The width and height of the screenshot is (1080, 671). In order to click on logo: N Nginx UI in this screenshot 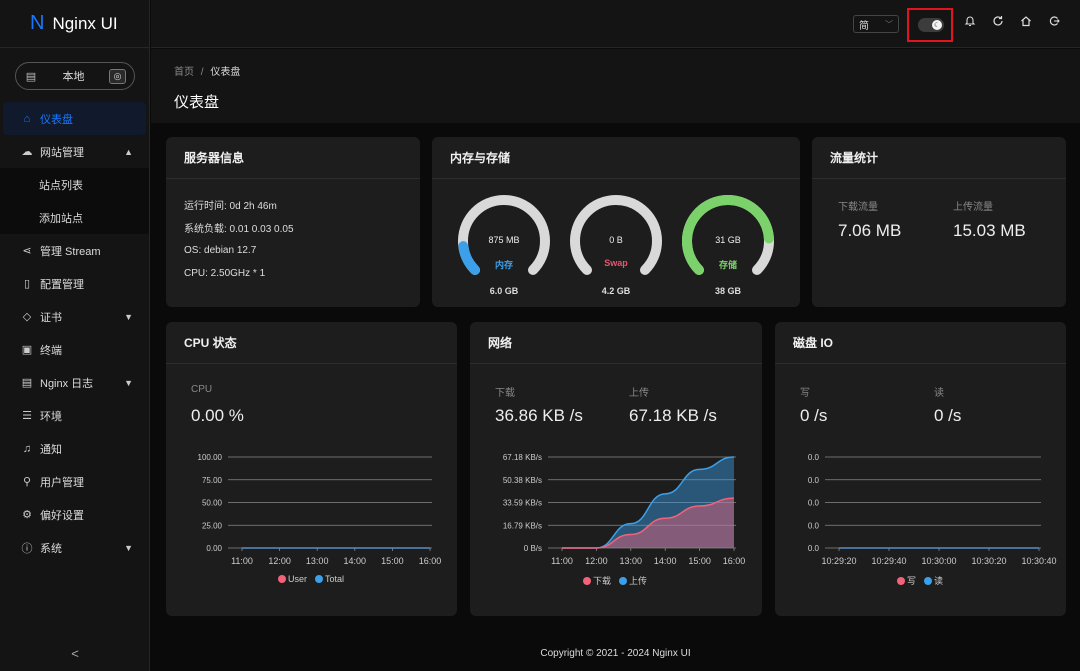, I will do `click(74, 24)`.